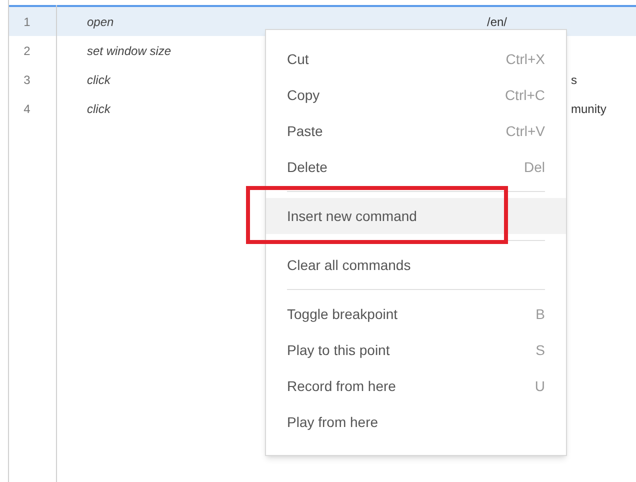 The height and width of the screenshot is (482, 636). Describe the element at coordinates (27, 22) in the screenshot. I see `line-number: 1` at that location.